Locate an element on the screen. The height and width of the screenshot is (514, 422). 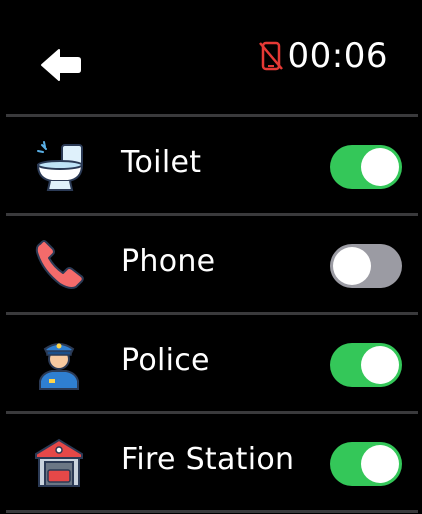
setting-label: Police is located at coordinates (165, 360).